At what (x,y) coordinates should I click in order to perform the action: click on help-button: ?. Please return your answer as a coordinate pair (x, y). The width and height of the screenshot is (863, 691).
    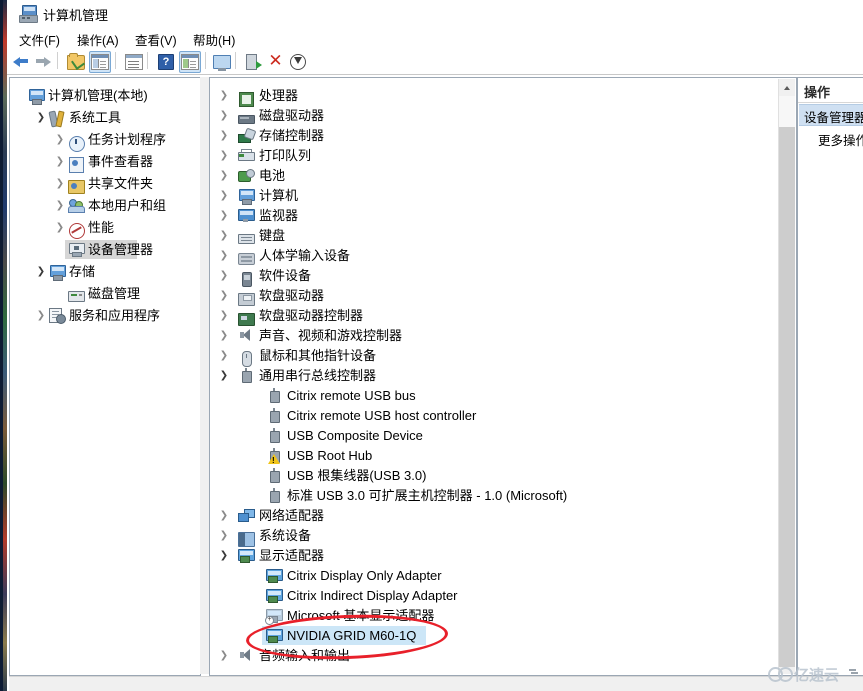
    Looking at the image, I should click on (165, 61).